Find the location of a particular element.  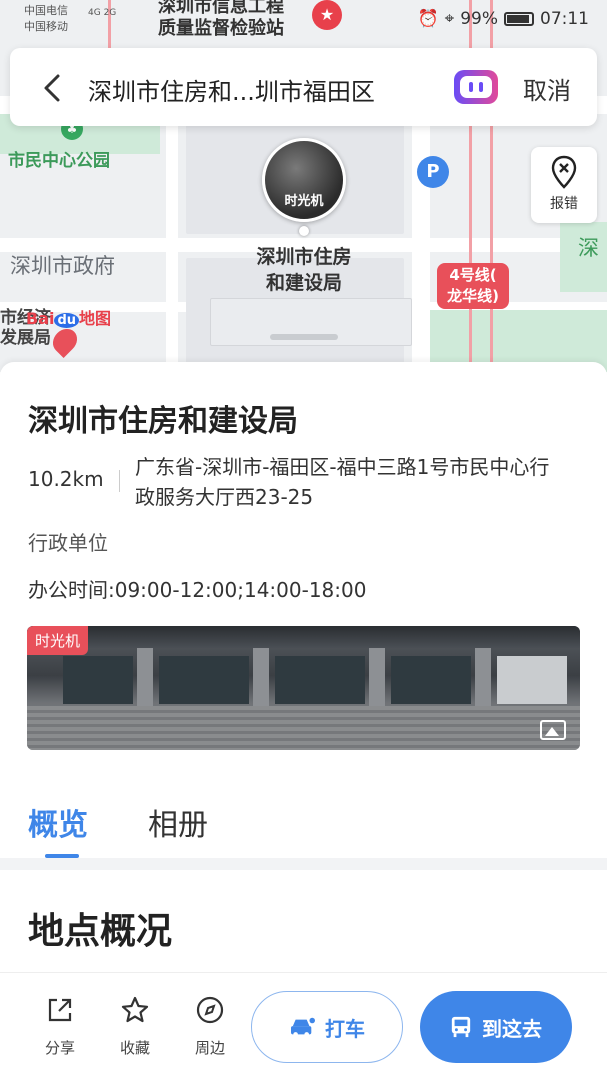

bus-icon is located at coordinates (461, 1027).